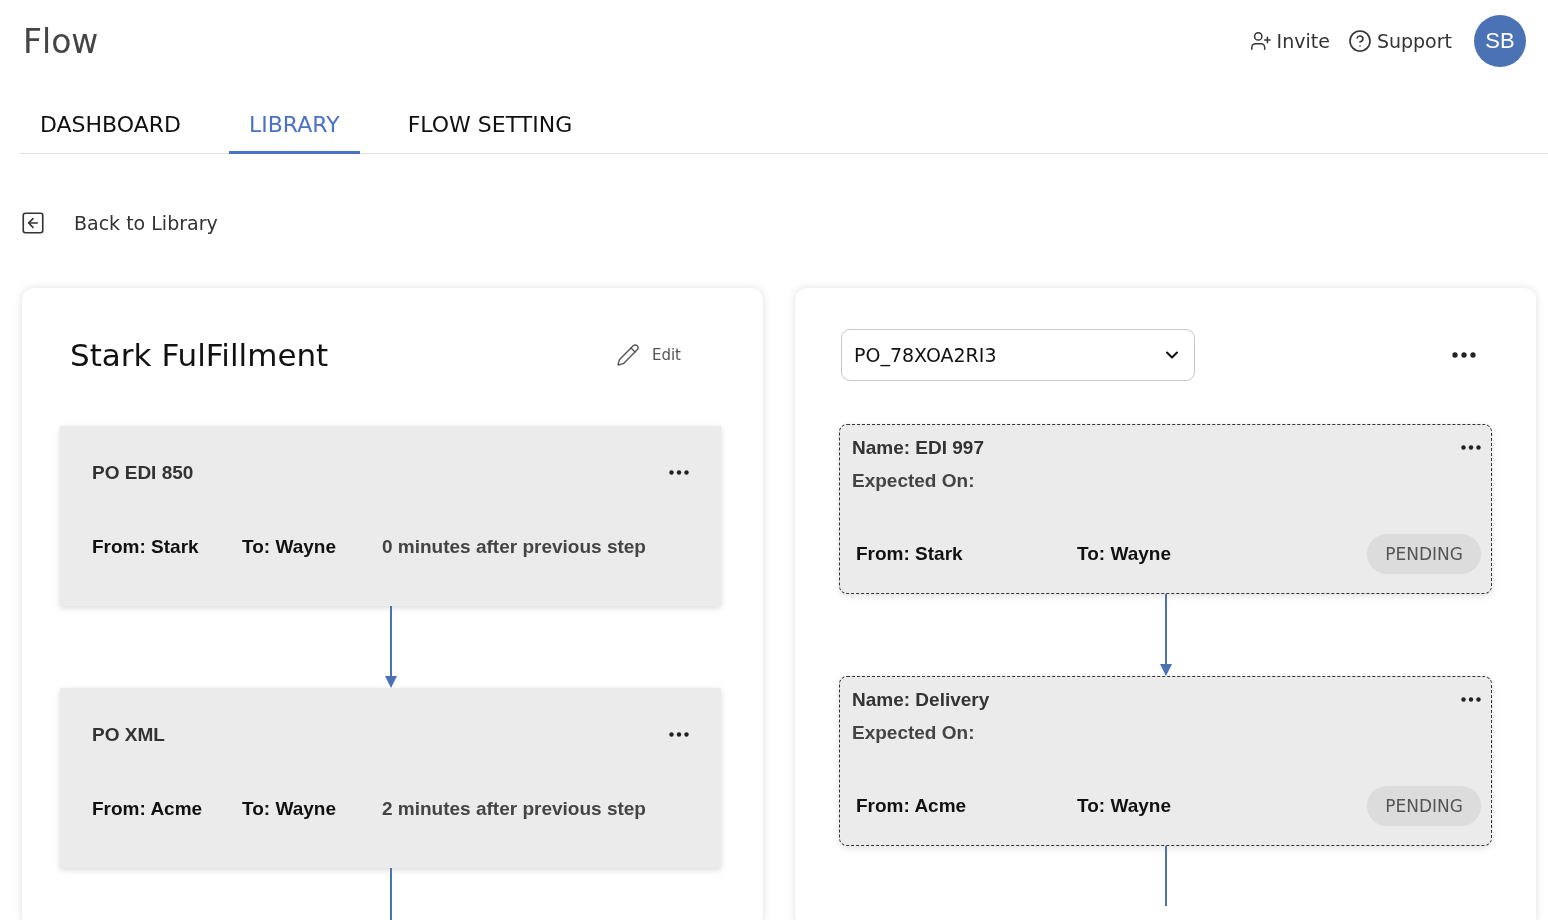 This screenshot has height=920, width=1548. What do you see at coordinates (918, 447) in the screenshot?
I see `step-name: Name: EDI 997` at bounding box center [918, 447].